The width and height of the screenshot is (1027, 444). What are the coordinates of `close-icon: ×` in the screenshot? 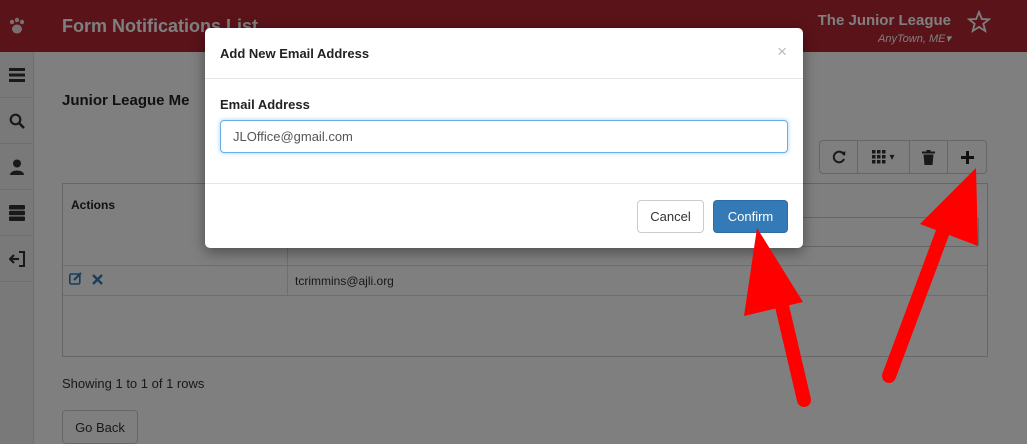 It's located at (782, 52).